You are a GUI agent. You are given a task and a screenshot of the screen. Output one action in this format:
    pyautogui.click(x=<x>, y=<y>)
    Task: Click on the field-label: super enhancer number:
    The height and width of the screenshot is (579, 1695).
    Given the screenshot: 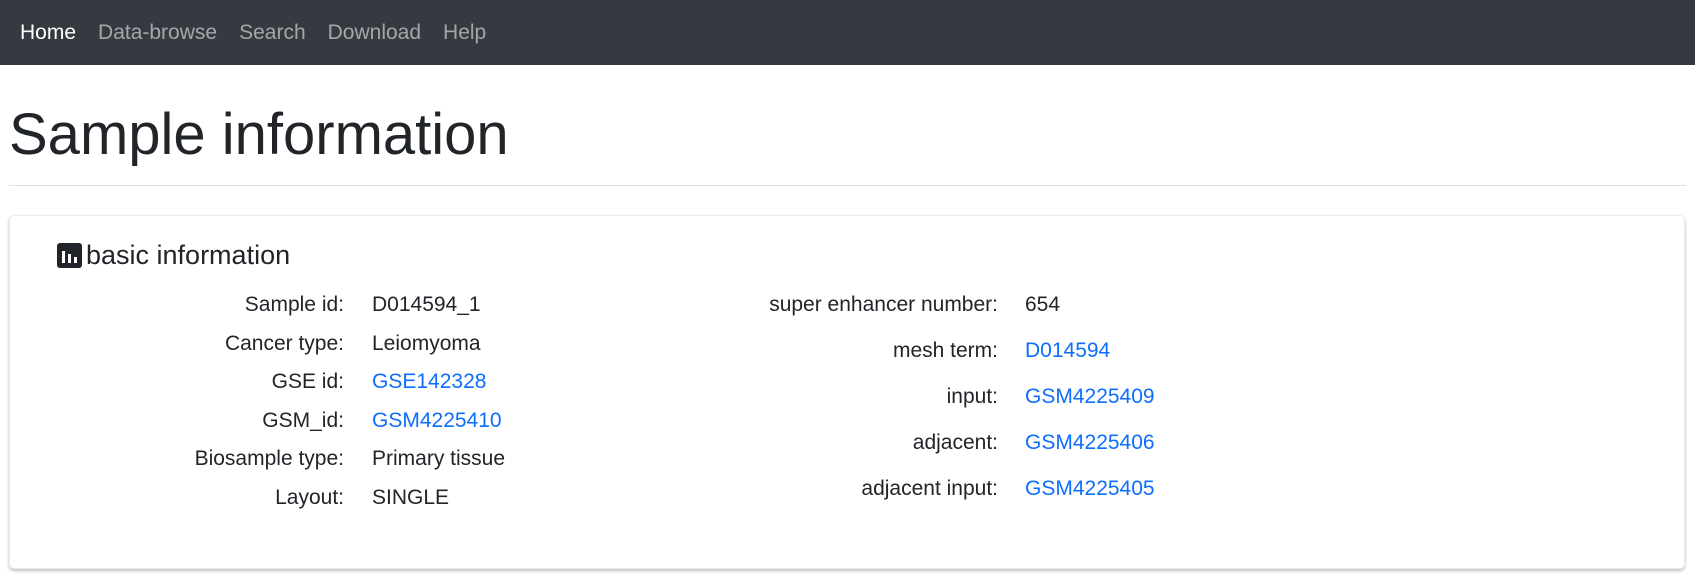 What is the action you would take?
    pyautogui.click(x=883, y=304)
    